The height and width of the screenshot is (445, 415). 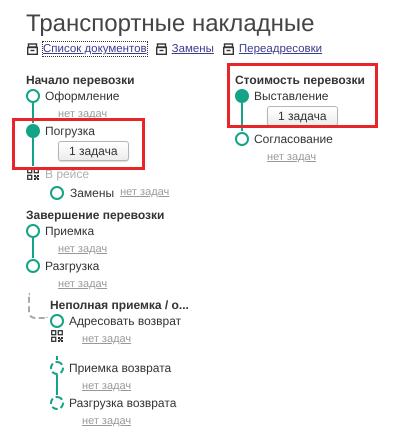 What do you see at coordinates (95, 49) in the screenshot?
I see `nav-link: Список документов` at bounding box center [95, 49].